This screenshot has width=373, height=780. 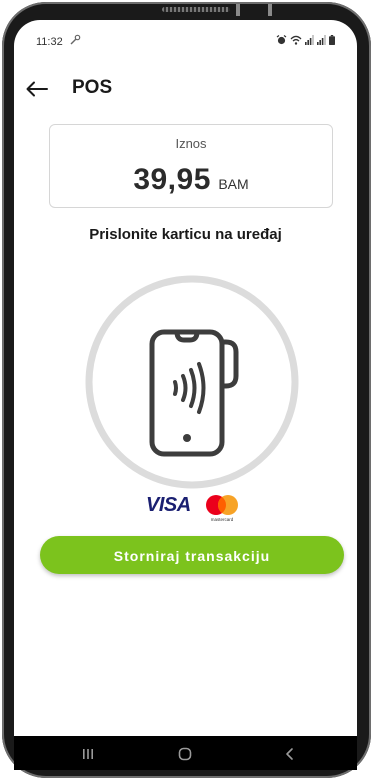 I want to click on amount-label: Iznos, so click(x=191, y=143).